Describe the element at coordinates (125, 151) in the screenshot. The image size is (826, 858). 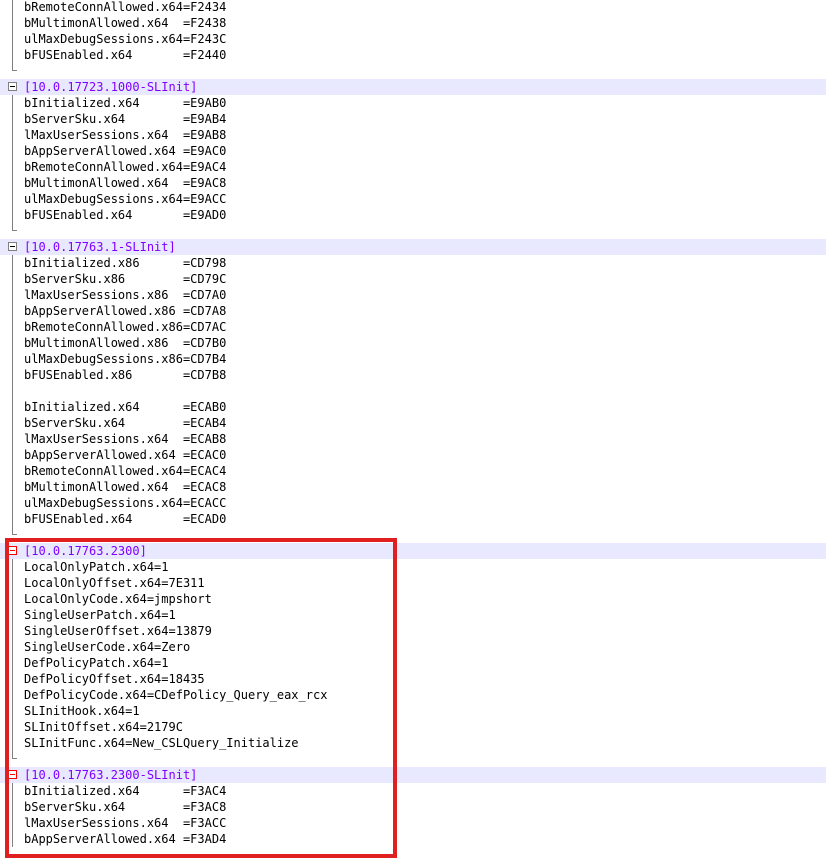
I see `line-text: bAppServerAllowed.x64 =E9AC0` at that location.